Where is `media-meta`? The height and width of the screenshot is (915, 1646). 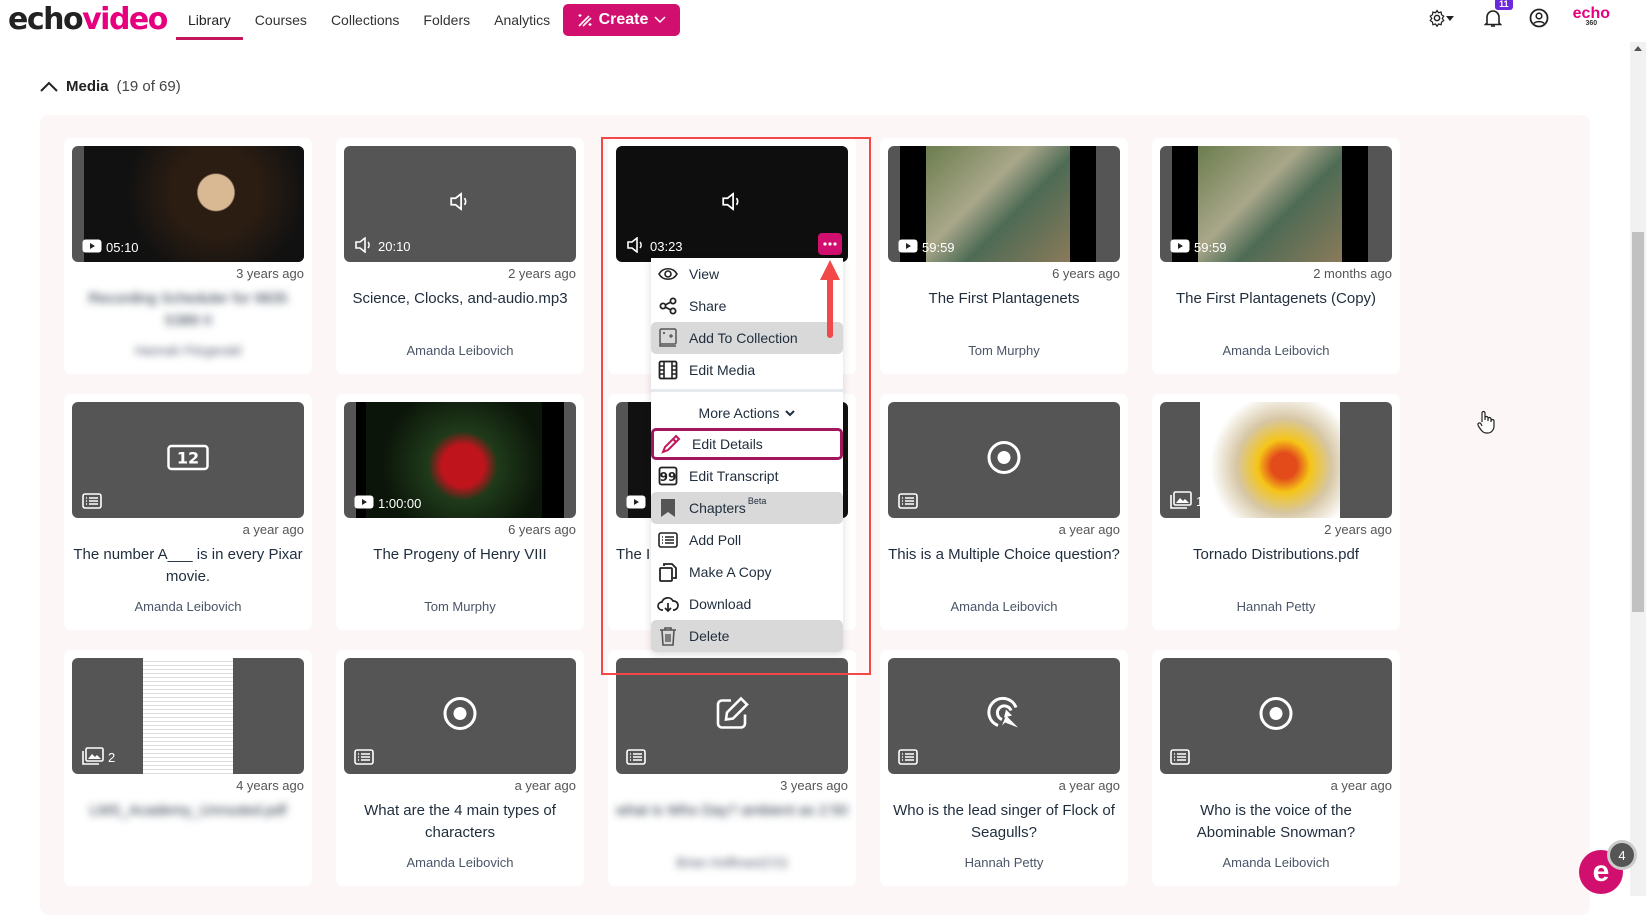 media-meta is located at coordinates (908, 758).